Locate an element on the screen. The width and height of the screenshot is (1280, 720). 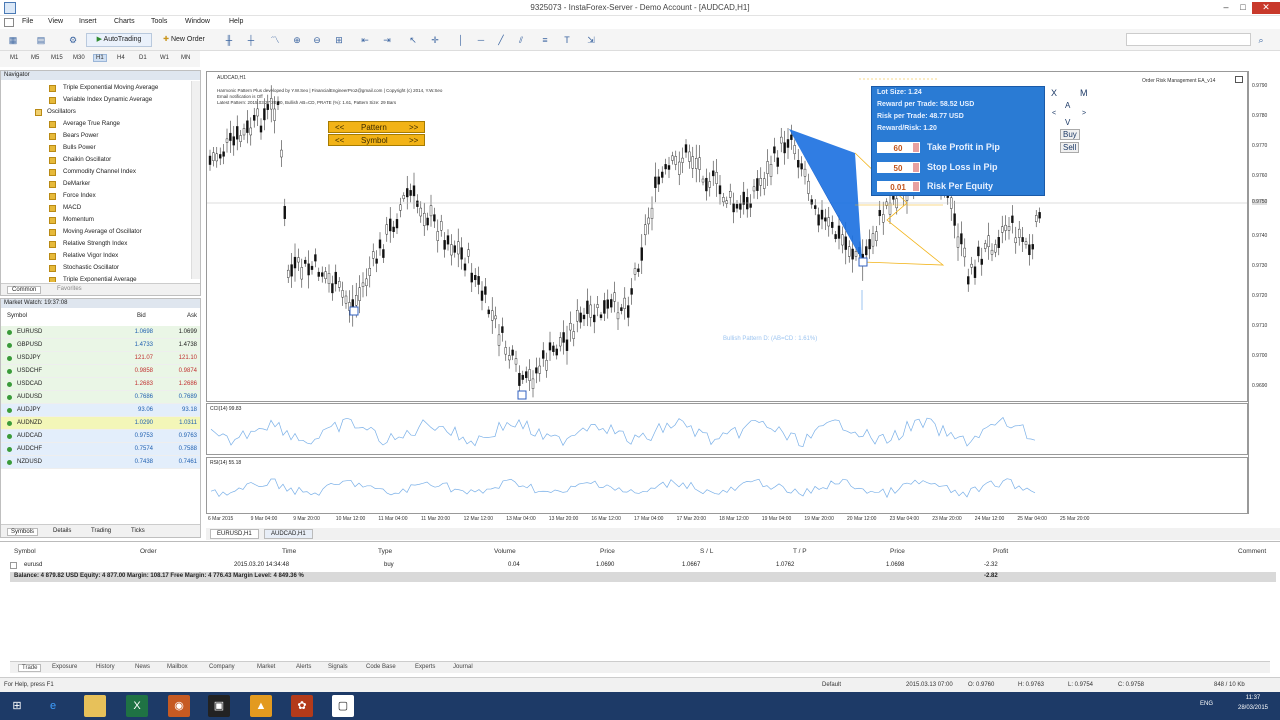
quote-row: AUDUSD 0.7686 0.7689 is located at coordinates (100, 397).